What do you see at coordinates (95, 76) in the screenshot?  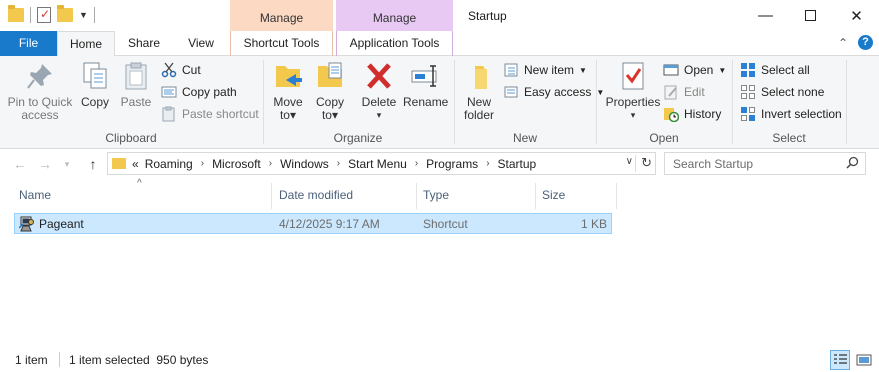 I see `copy-icon` at bounding box center [95, 76].